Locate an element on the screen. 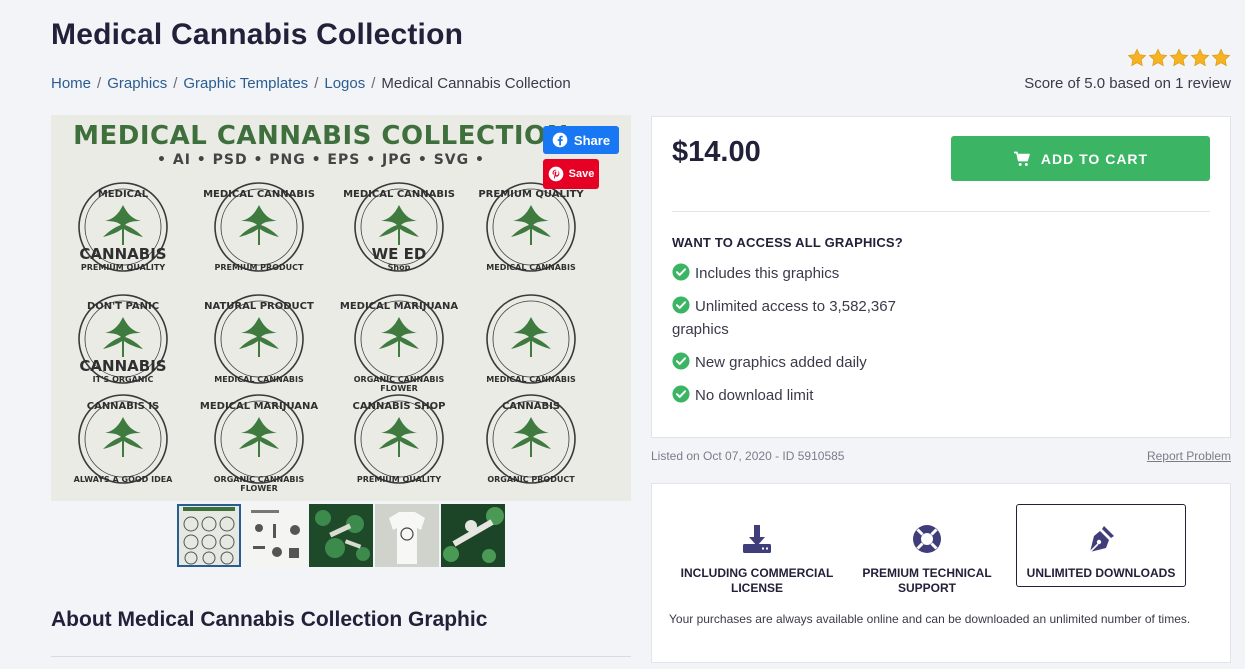 This screenshot has width=1245, height=669. feature-item: Includes this graphics is located at coordinates (802, 273).